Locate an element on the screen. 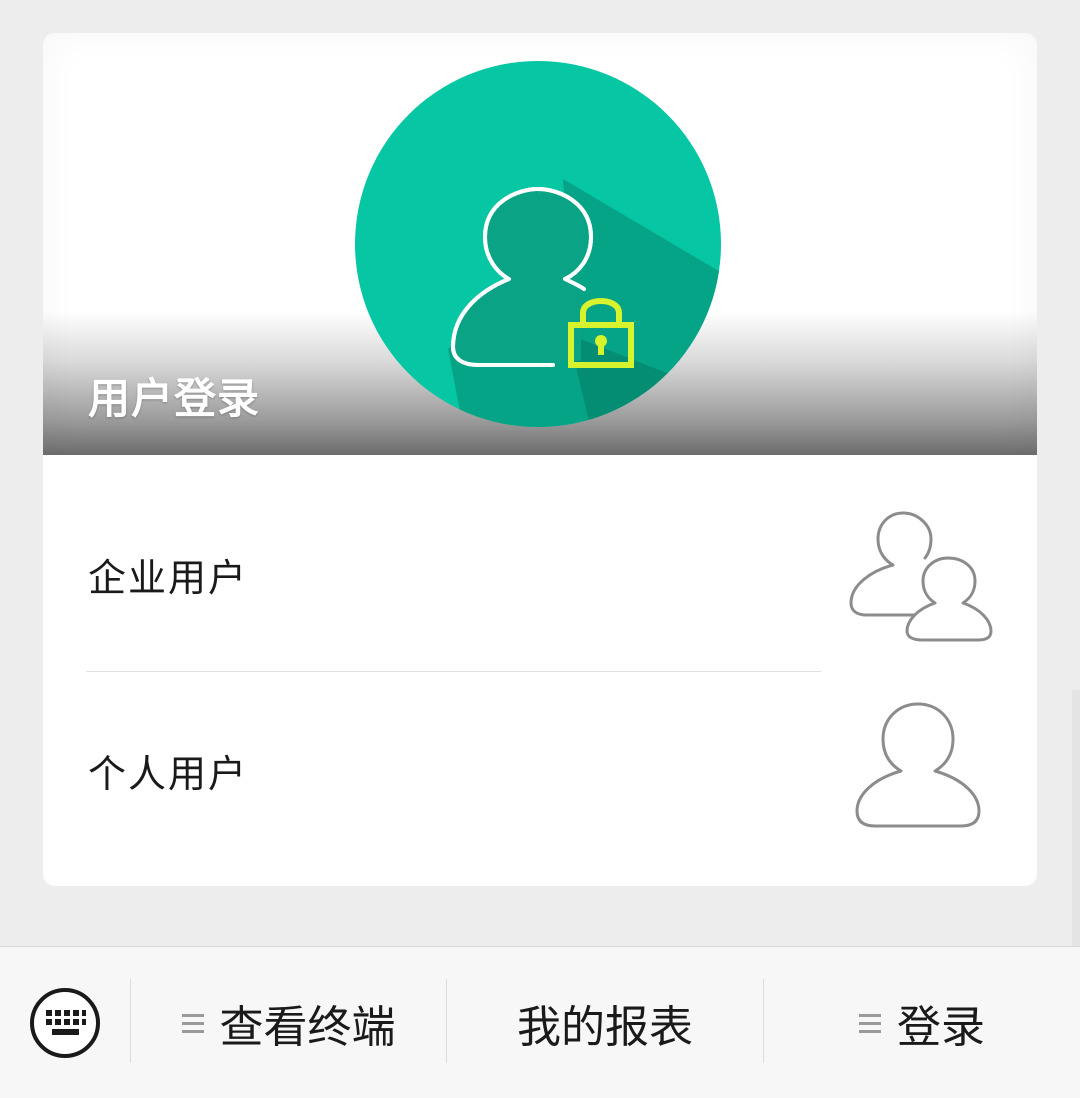 The width and height of the screenshot is (1080, 1098). menu-label: 查看终端 is located at coordinates (307, 1027).